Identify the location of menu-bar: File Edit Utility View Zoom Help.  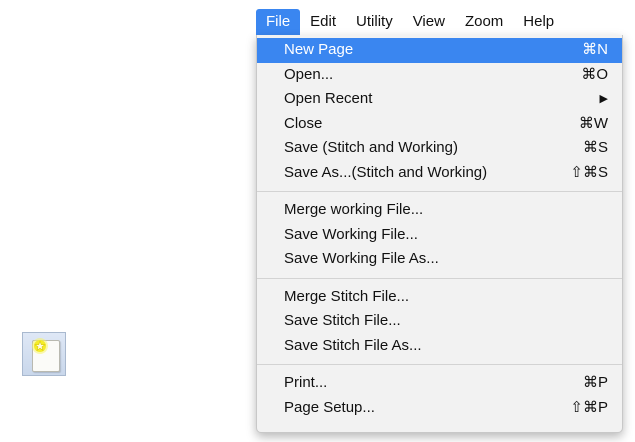
(410, 22).